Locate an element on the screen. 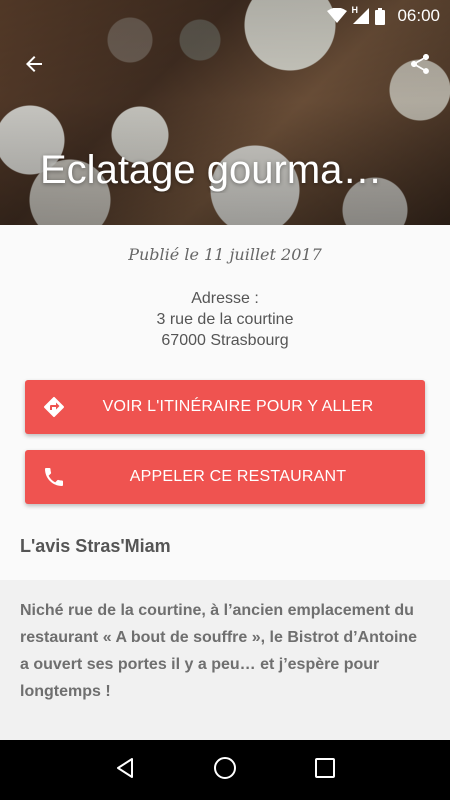 This screenshot has height=800, width=450. wifi-icon is located at coordinates (337, 16).